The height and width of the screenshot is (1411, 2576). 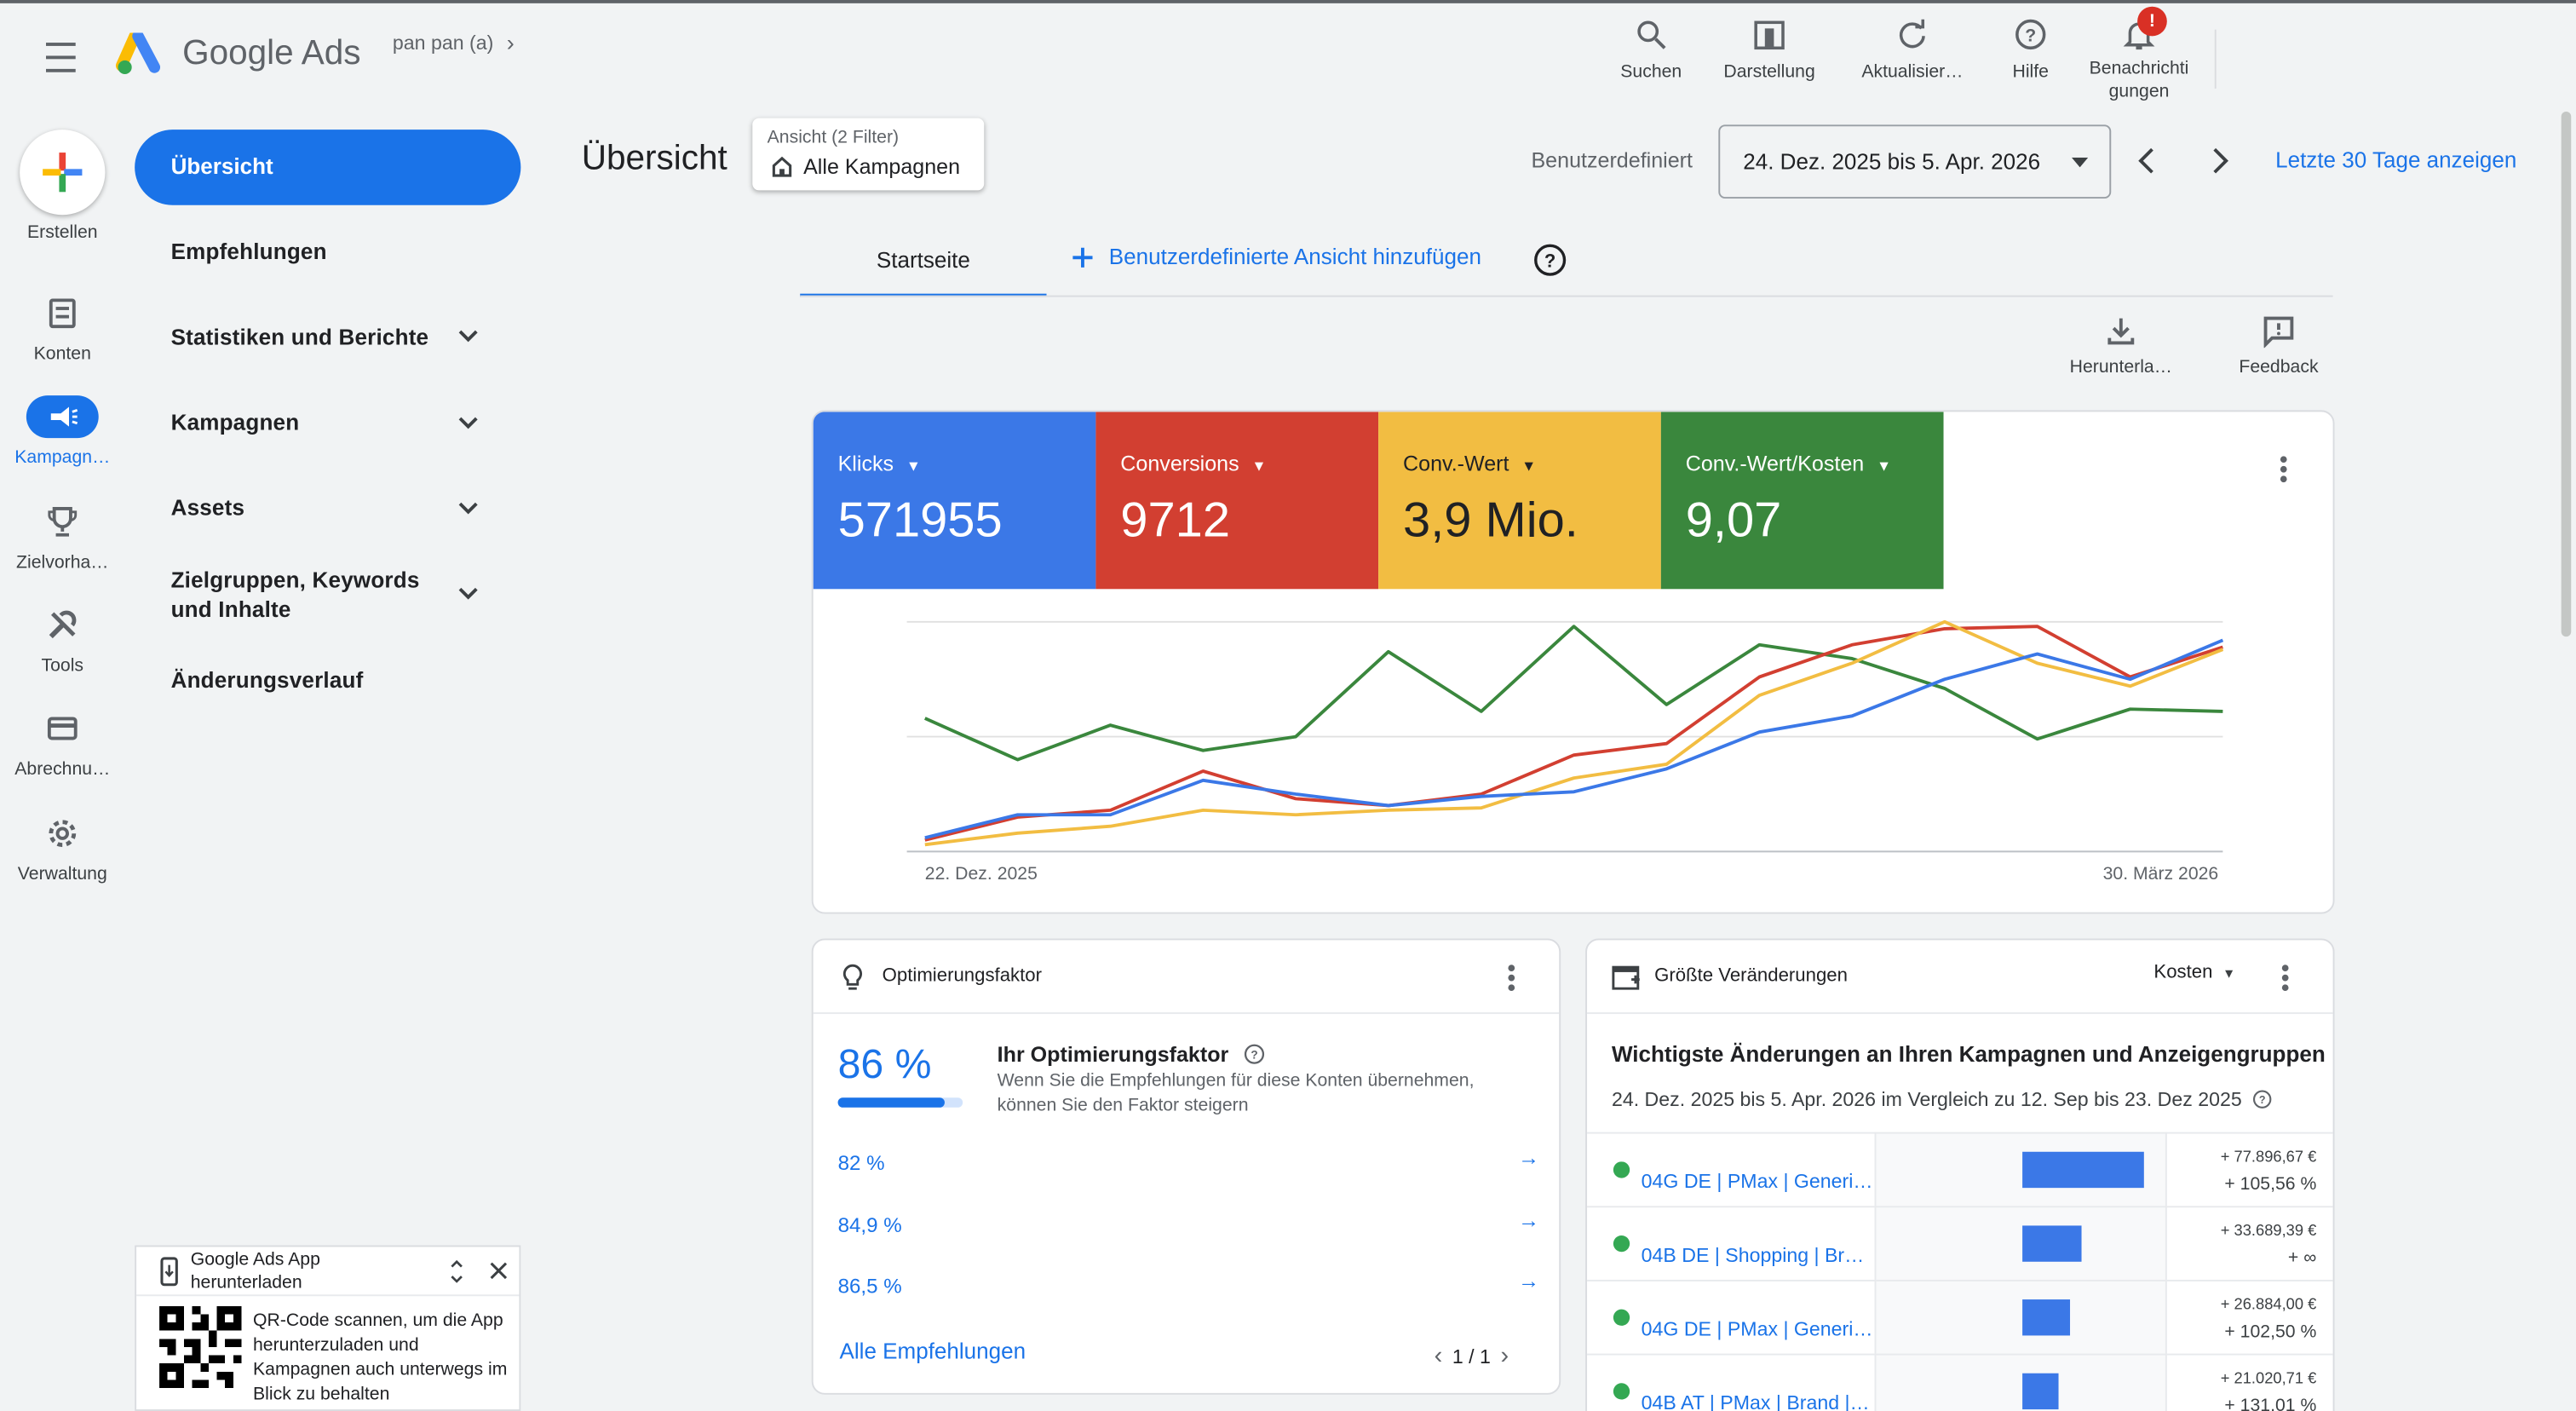 I want to click on sidebar-item-label: Empfehlungen, so click(x=249, y=252).